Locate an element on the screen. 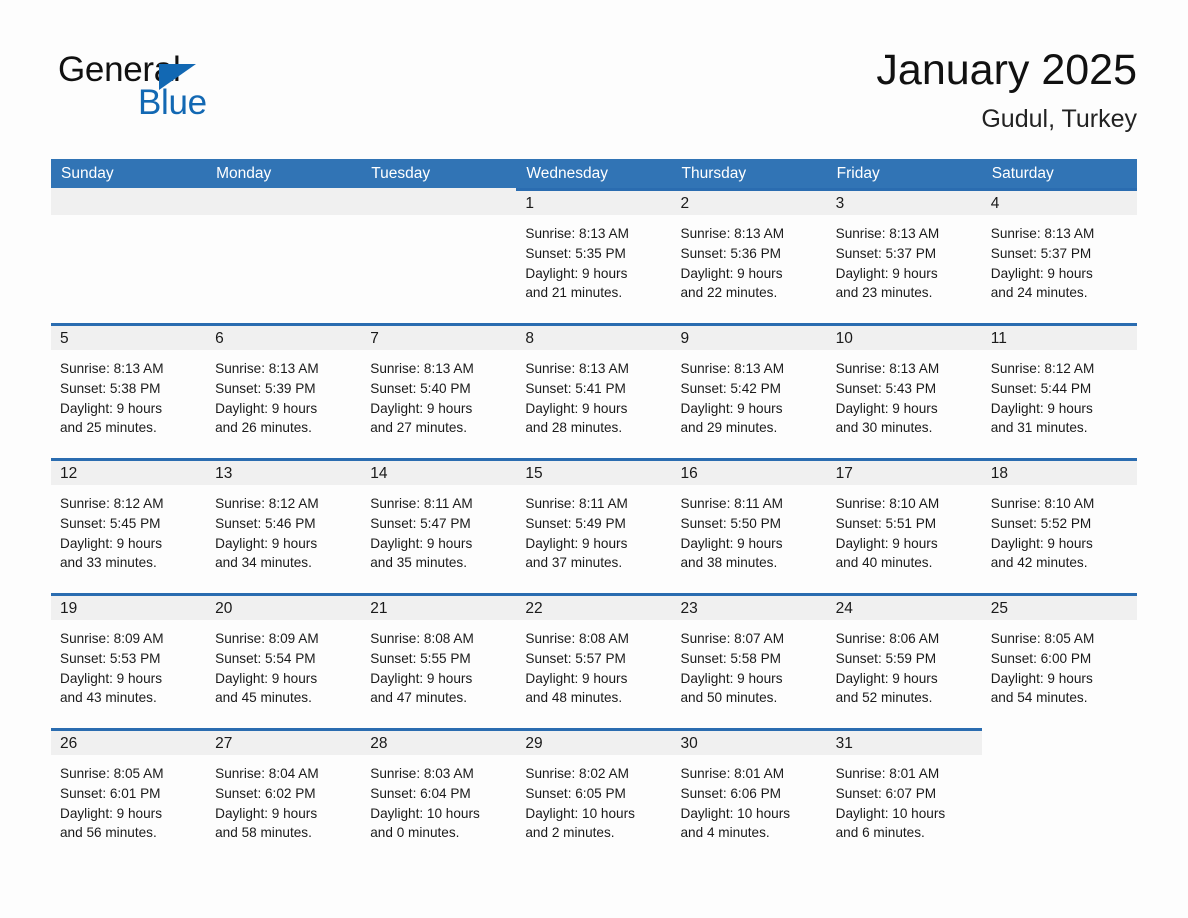 This screenshot has height=918, width=1188. sunset-time: Sunset: 5:35 PM is located at coordinates (575, 253).